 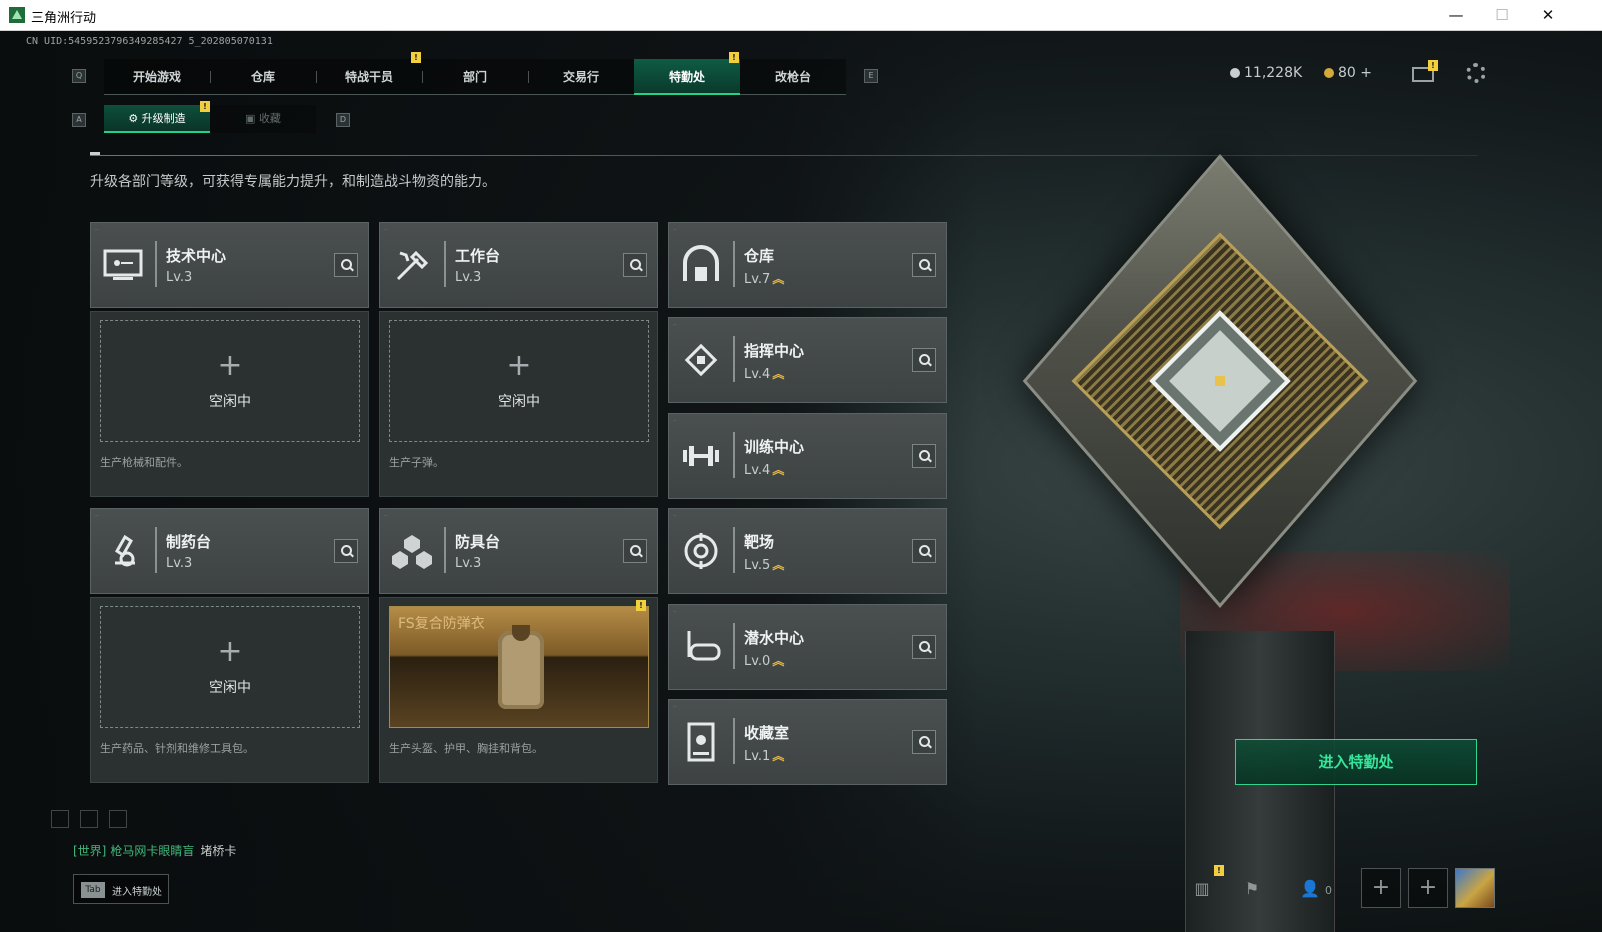 I want to click on subtab-upgrade-craft: ⚙ 升级制造, so click(x=157, y=119).